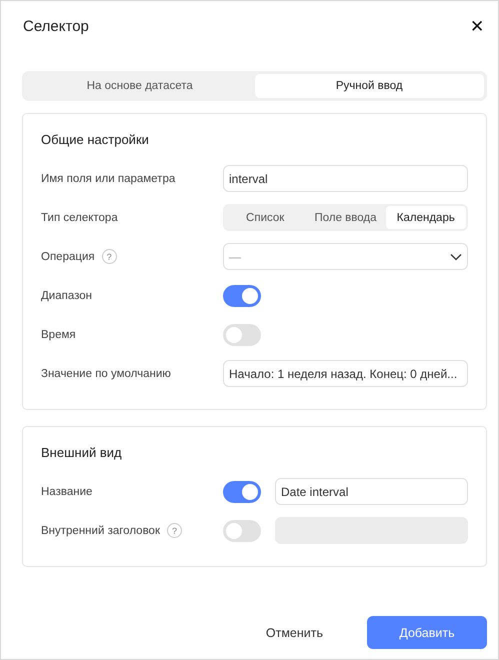  What do you see at coordinates (66, 296) in the screenshot?
I see `field-label: Диапазон` at bounding box center [66, 296].